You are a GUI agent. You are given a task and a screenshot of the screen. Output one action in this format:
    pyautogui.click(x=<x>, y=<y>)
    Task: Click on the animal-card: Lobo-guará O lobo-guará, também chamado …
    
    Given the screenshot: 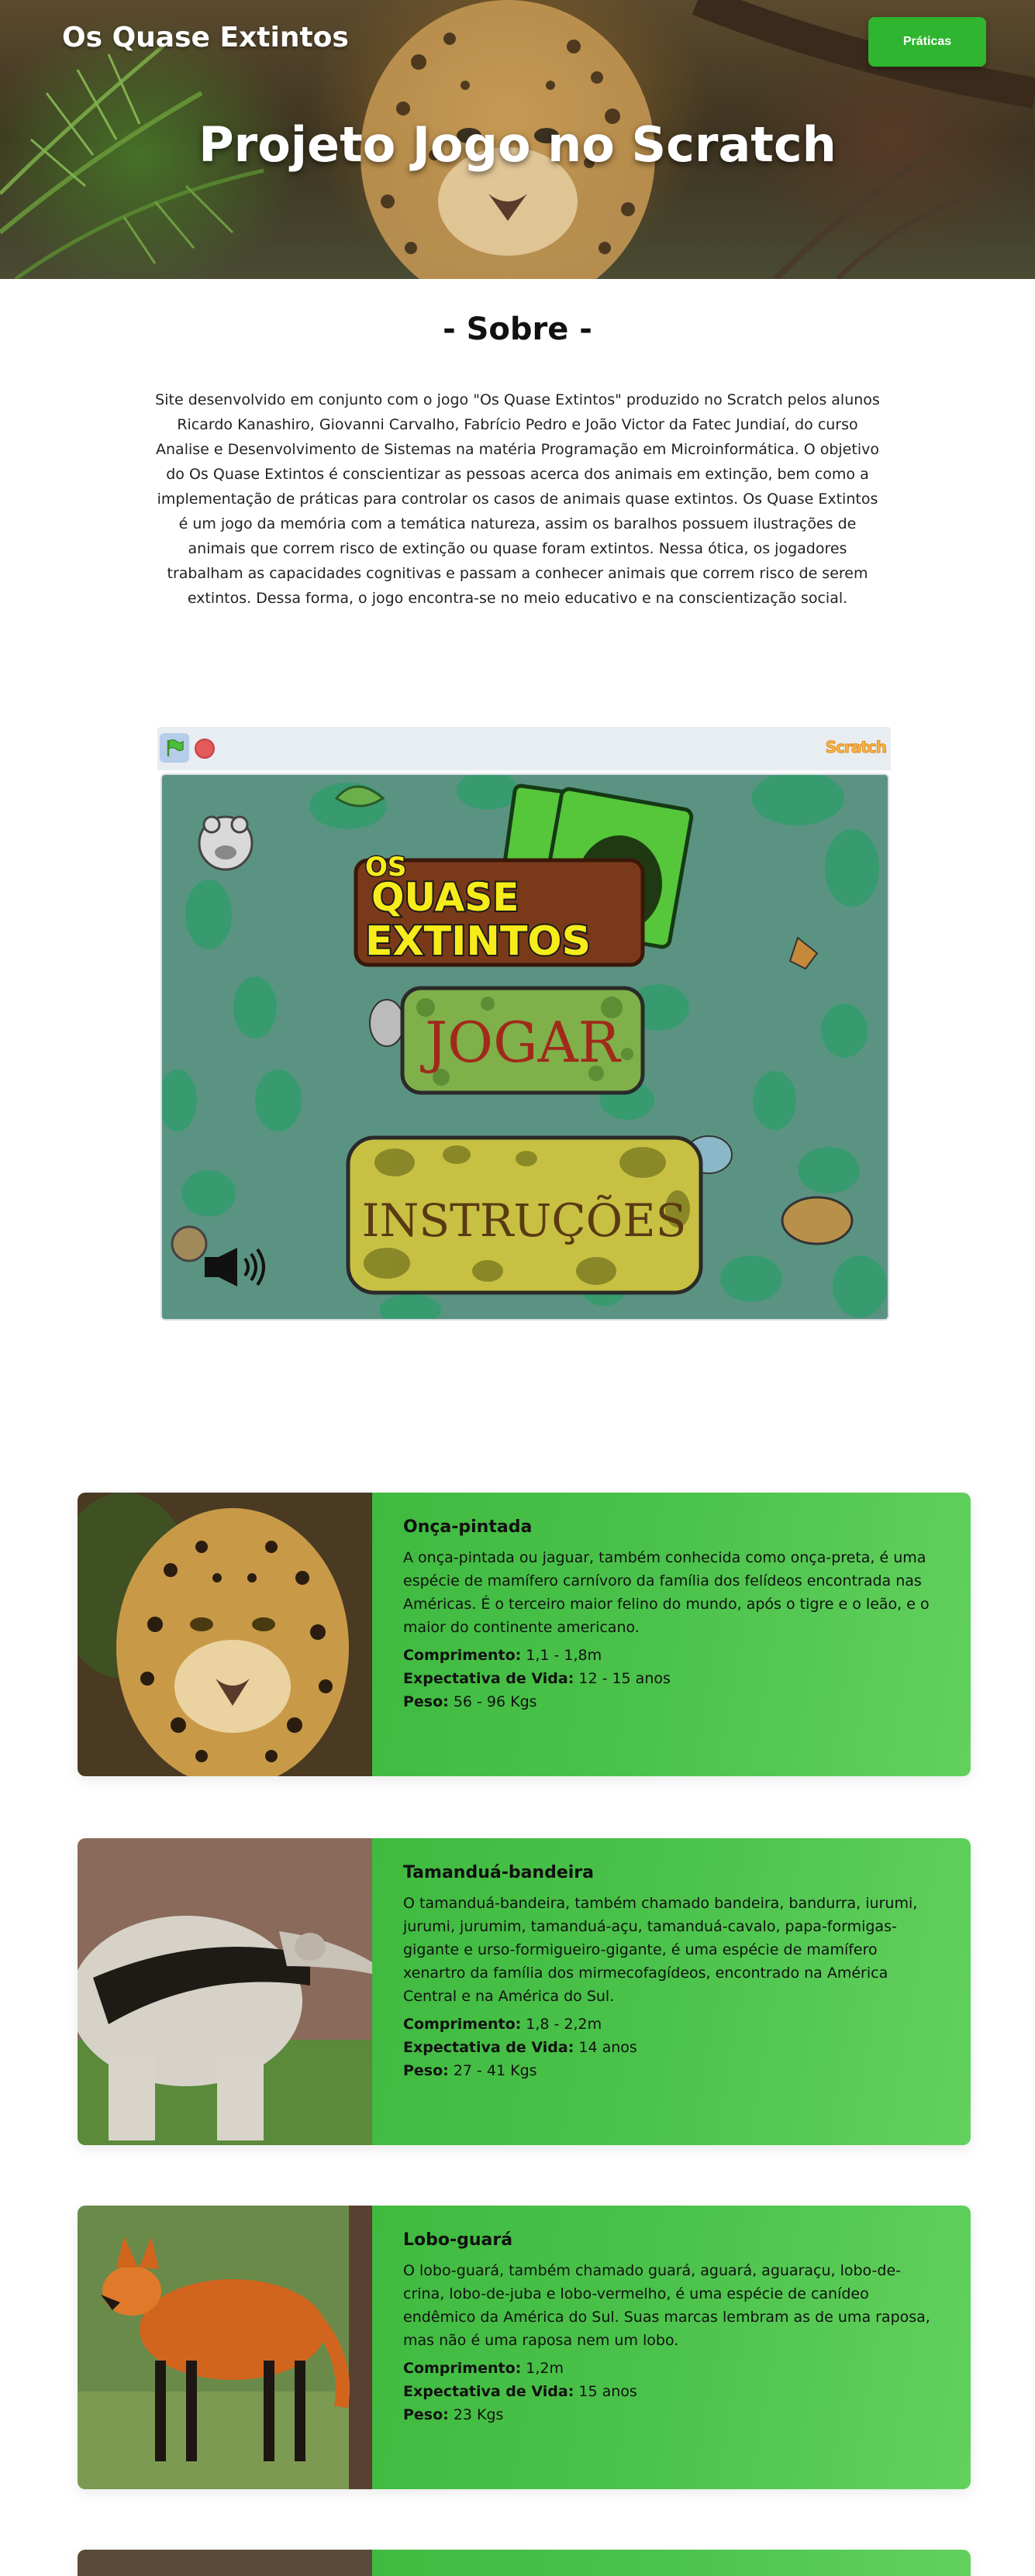 What is the action you would take?
    pyautogui.click(x=524, y=2347)
    